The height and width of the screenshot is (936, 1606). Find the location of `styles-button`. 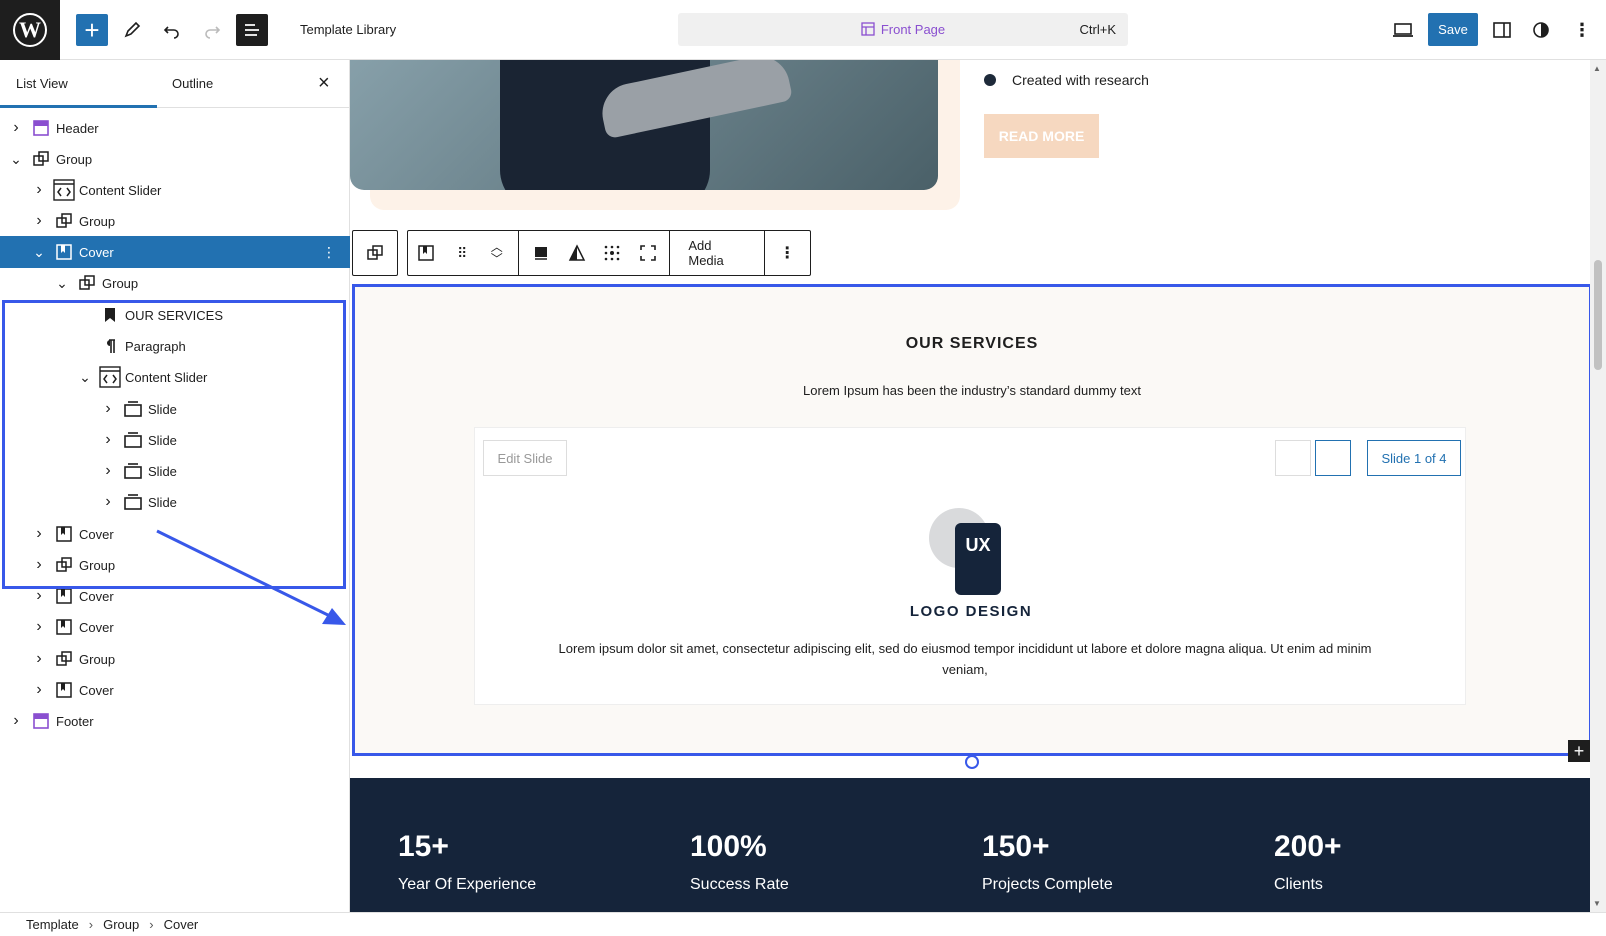

styles-button is located at coordinates (1541, 30).